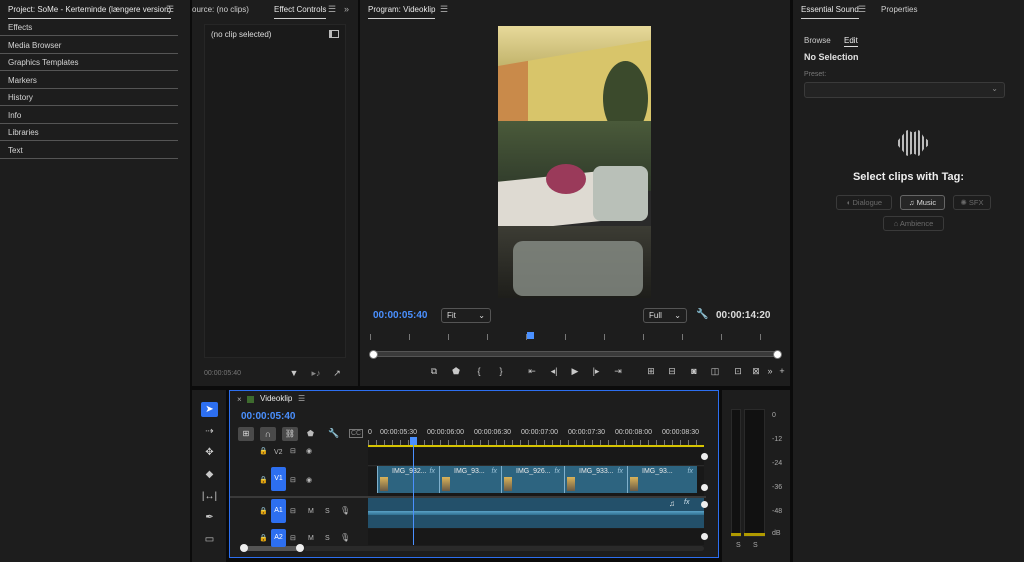  What do you see at coordinates (532, 479) in the screenshot?
I see `video-clip: IMG_926... fx` at bounding box center [532, 479].